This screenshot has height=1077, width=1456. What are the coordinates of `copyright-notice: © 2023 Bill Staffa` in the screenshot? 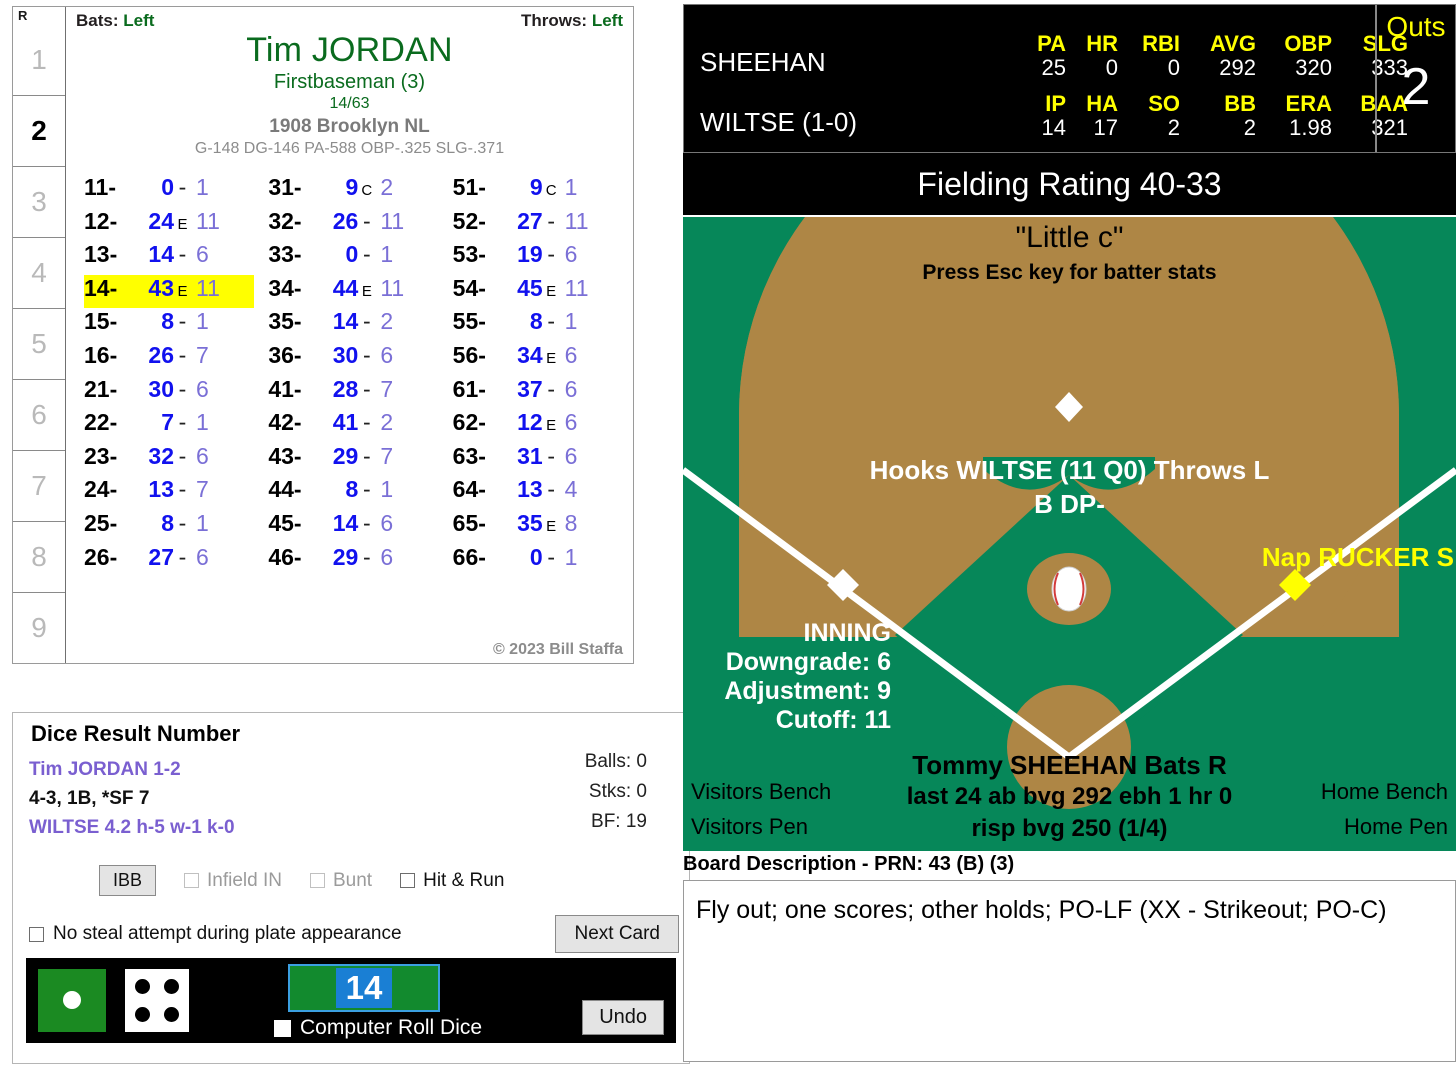 It's located at (557, 649).